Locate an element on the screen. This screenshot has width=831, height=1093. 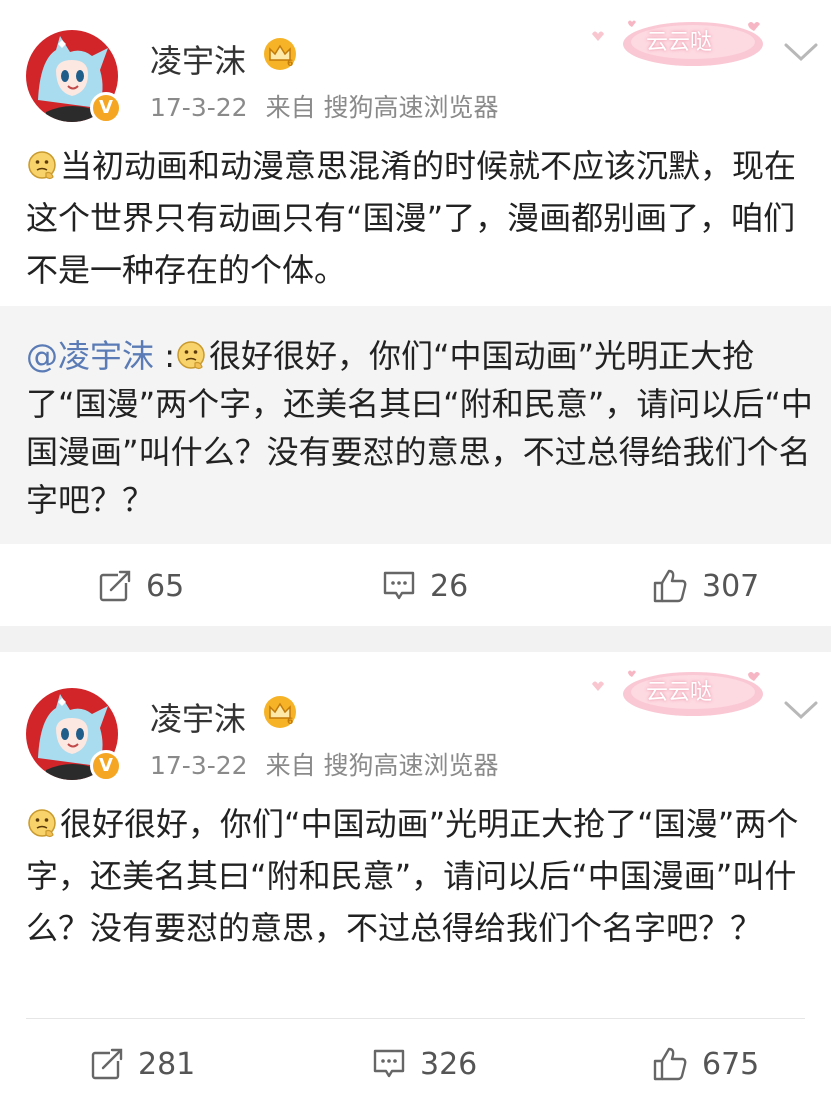
like-button: 307 is located at coordinates (705, 586).